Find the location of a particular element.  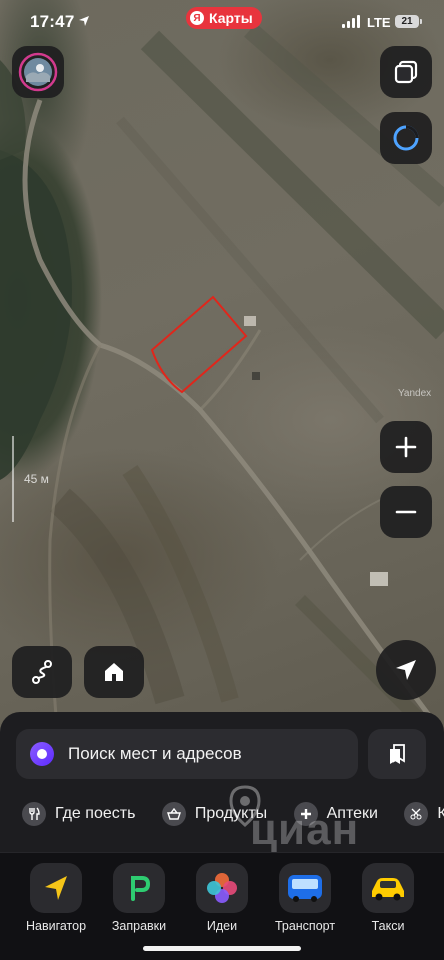

status-bar: 17:47 Я Карты LTE 21 is located at coordinates (222, 23).